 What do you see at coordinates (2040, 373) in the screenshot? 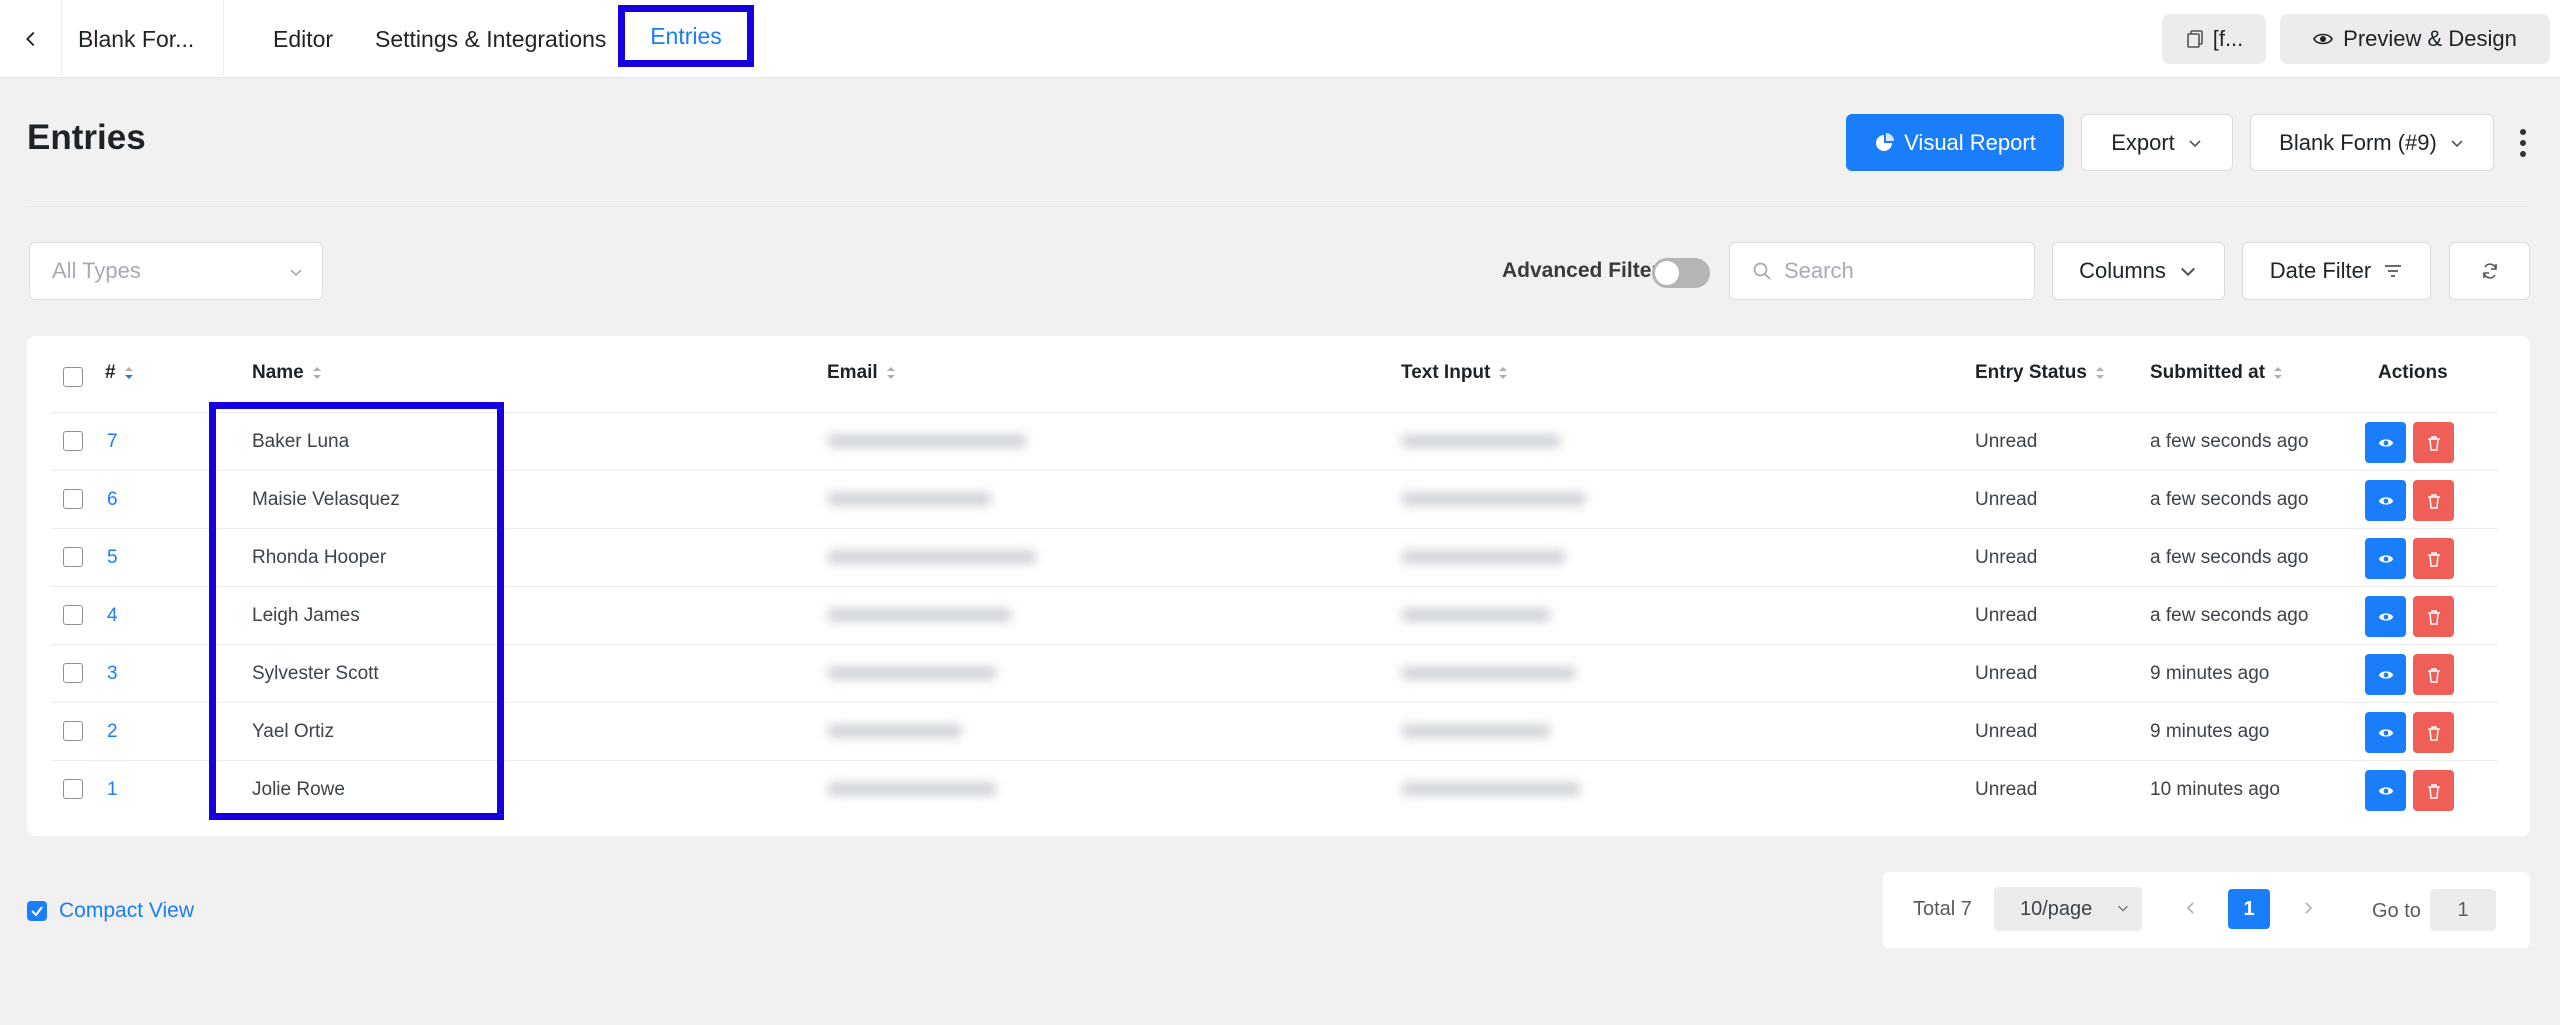
I see `column-header-entry-status: Entry Status` at bounding box center [2040, 373].